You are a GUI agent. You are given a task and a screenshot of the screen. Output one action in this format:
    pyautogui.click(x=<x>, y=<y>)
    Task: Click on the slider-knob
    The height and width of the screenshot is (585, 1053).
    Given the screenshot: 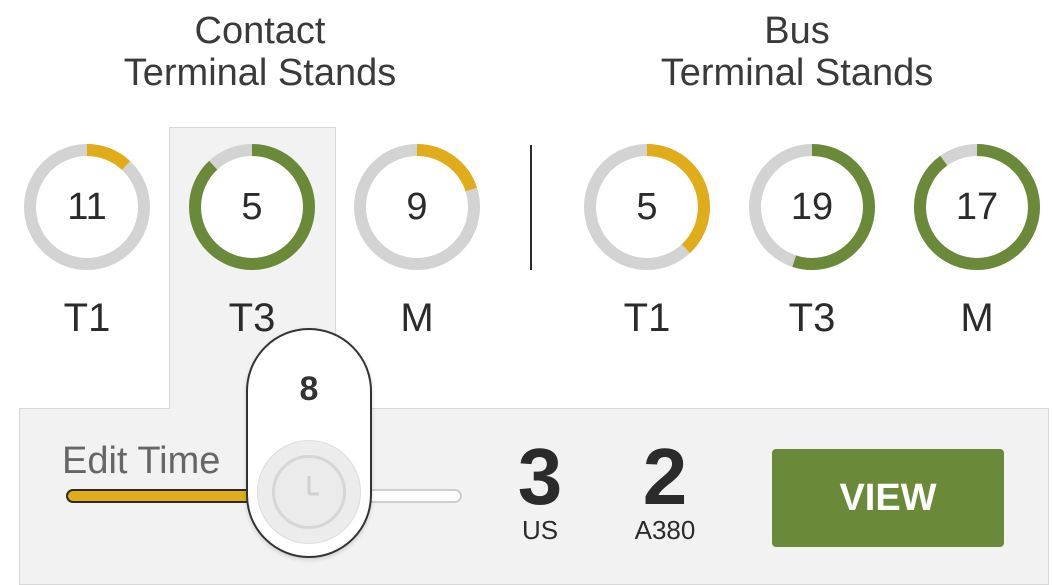 What is the action you would take?
    pyautogui.click(x=309, y=492)
    